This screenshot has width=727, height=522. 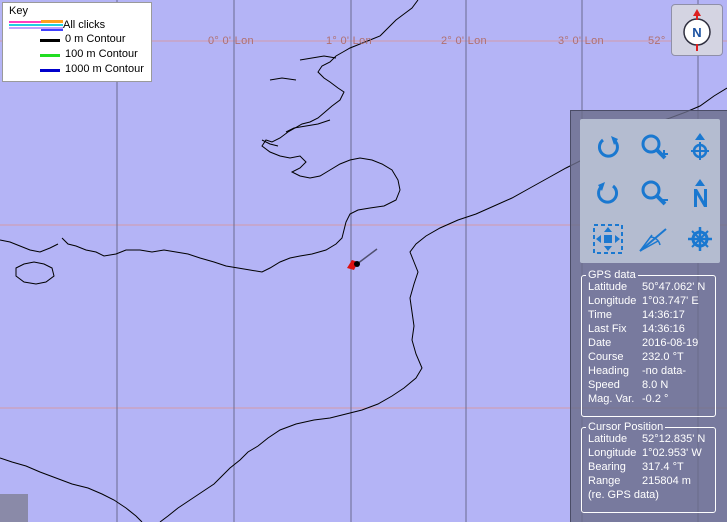 What do you see at coordinates (608, 147) in the screenshot?
I see `rotate-clockwise-icon` at bounding box center [608, 147].